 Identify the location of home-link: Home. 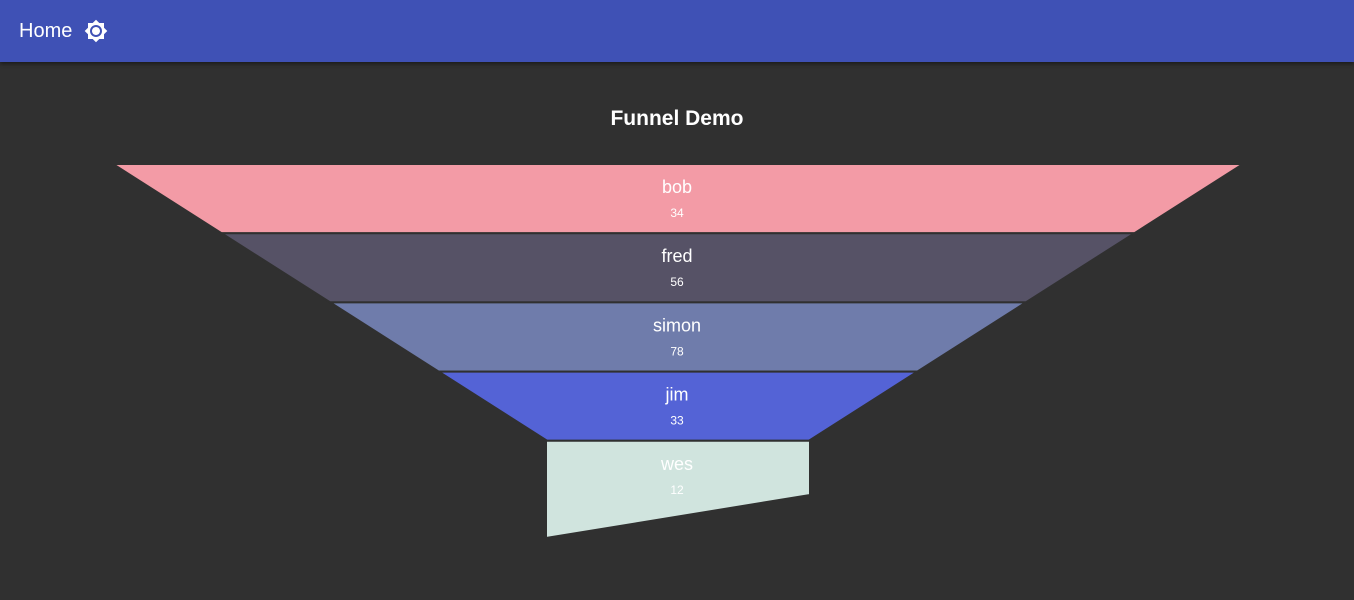
(45, 31).